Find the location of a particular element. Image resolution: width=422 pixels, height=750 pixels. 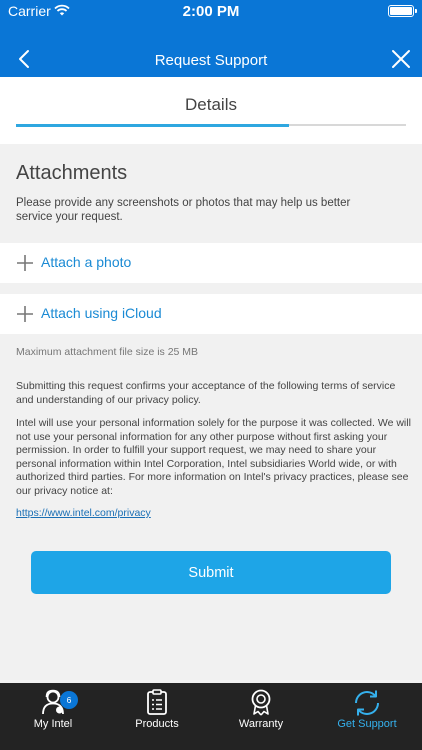

tab-details: Details is located at coordinates (211, 105).